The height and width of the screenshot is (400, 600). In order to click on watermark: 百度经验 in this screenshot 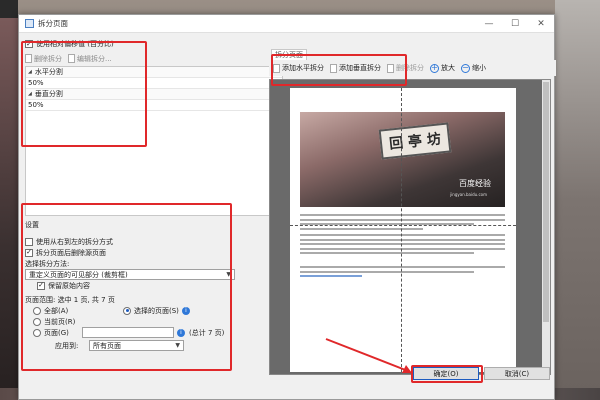, I will do `click(475, 183)`.